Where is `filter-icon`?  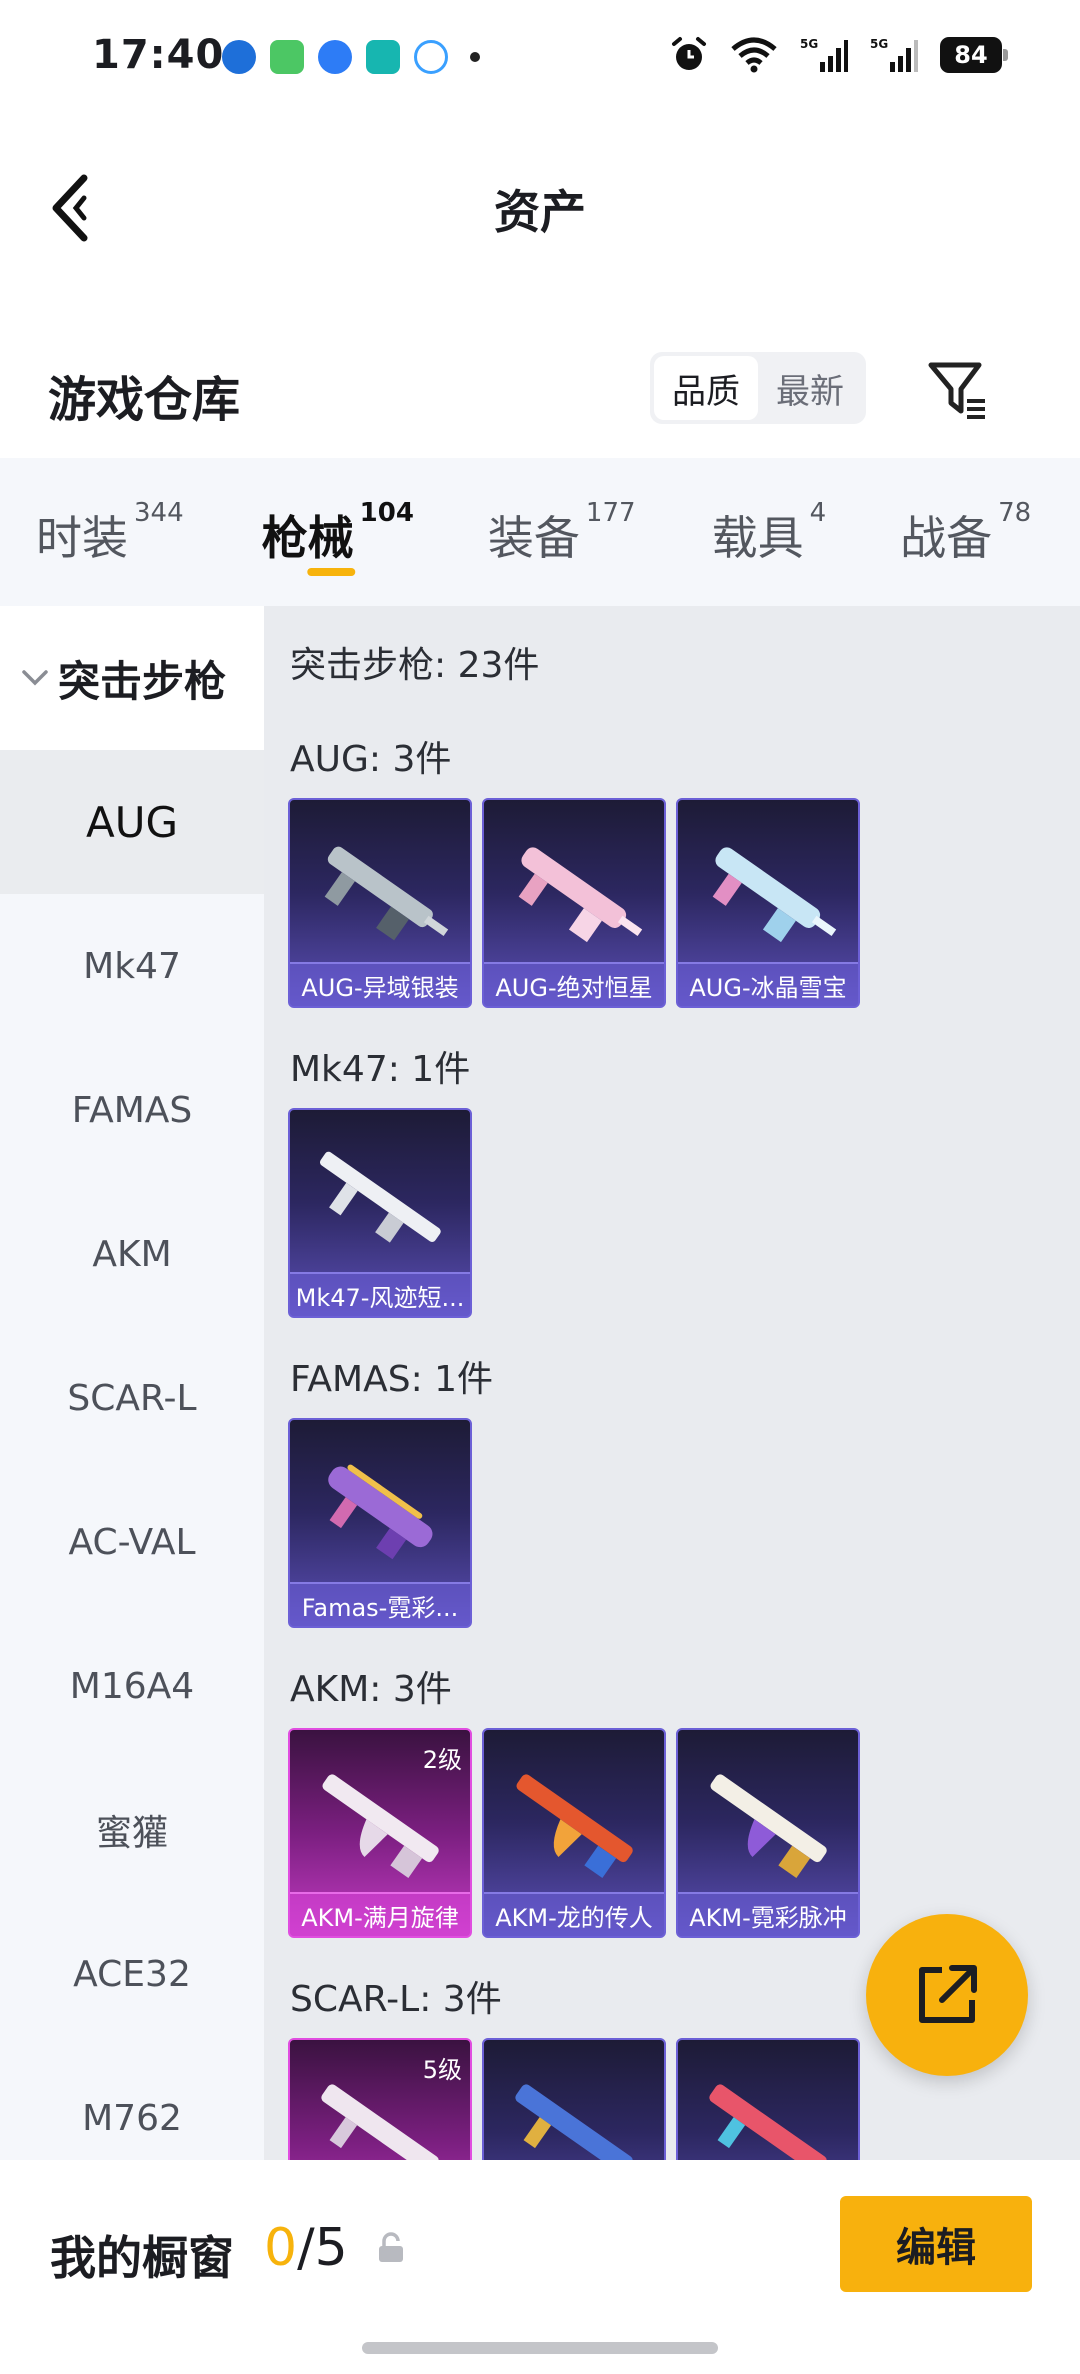 filter-icon is located at coordinates (956, 390).